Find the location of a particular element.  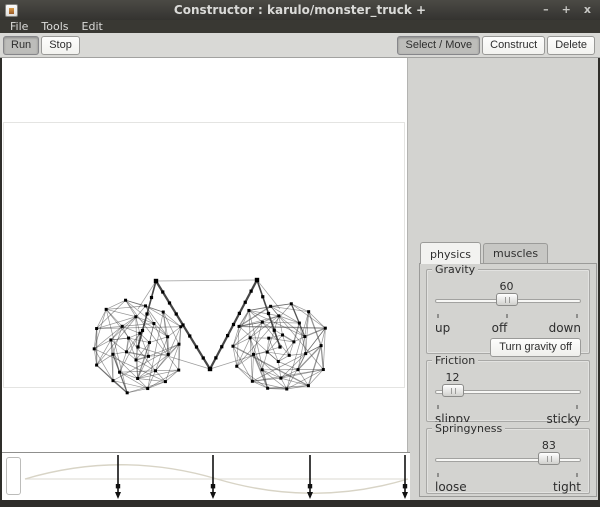

app-icon is located at coordinates (11, 10).